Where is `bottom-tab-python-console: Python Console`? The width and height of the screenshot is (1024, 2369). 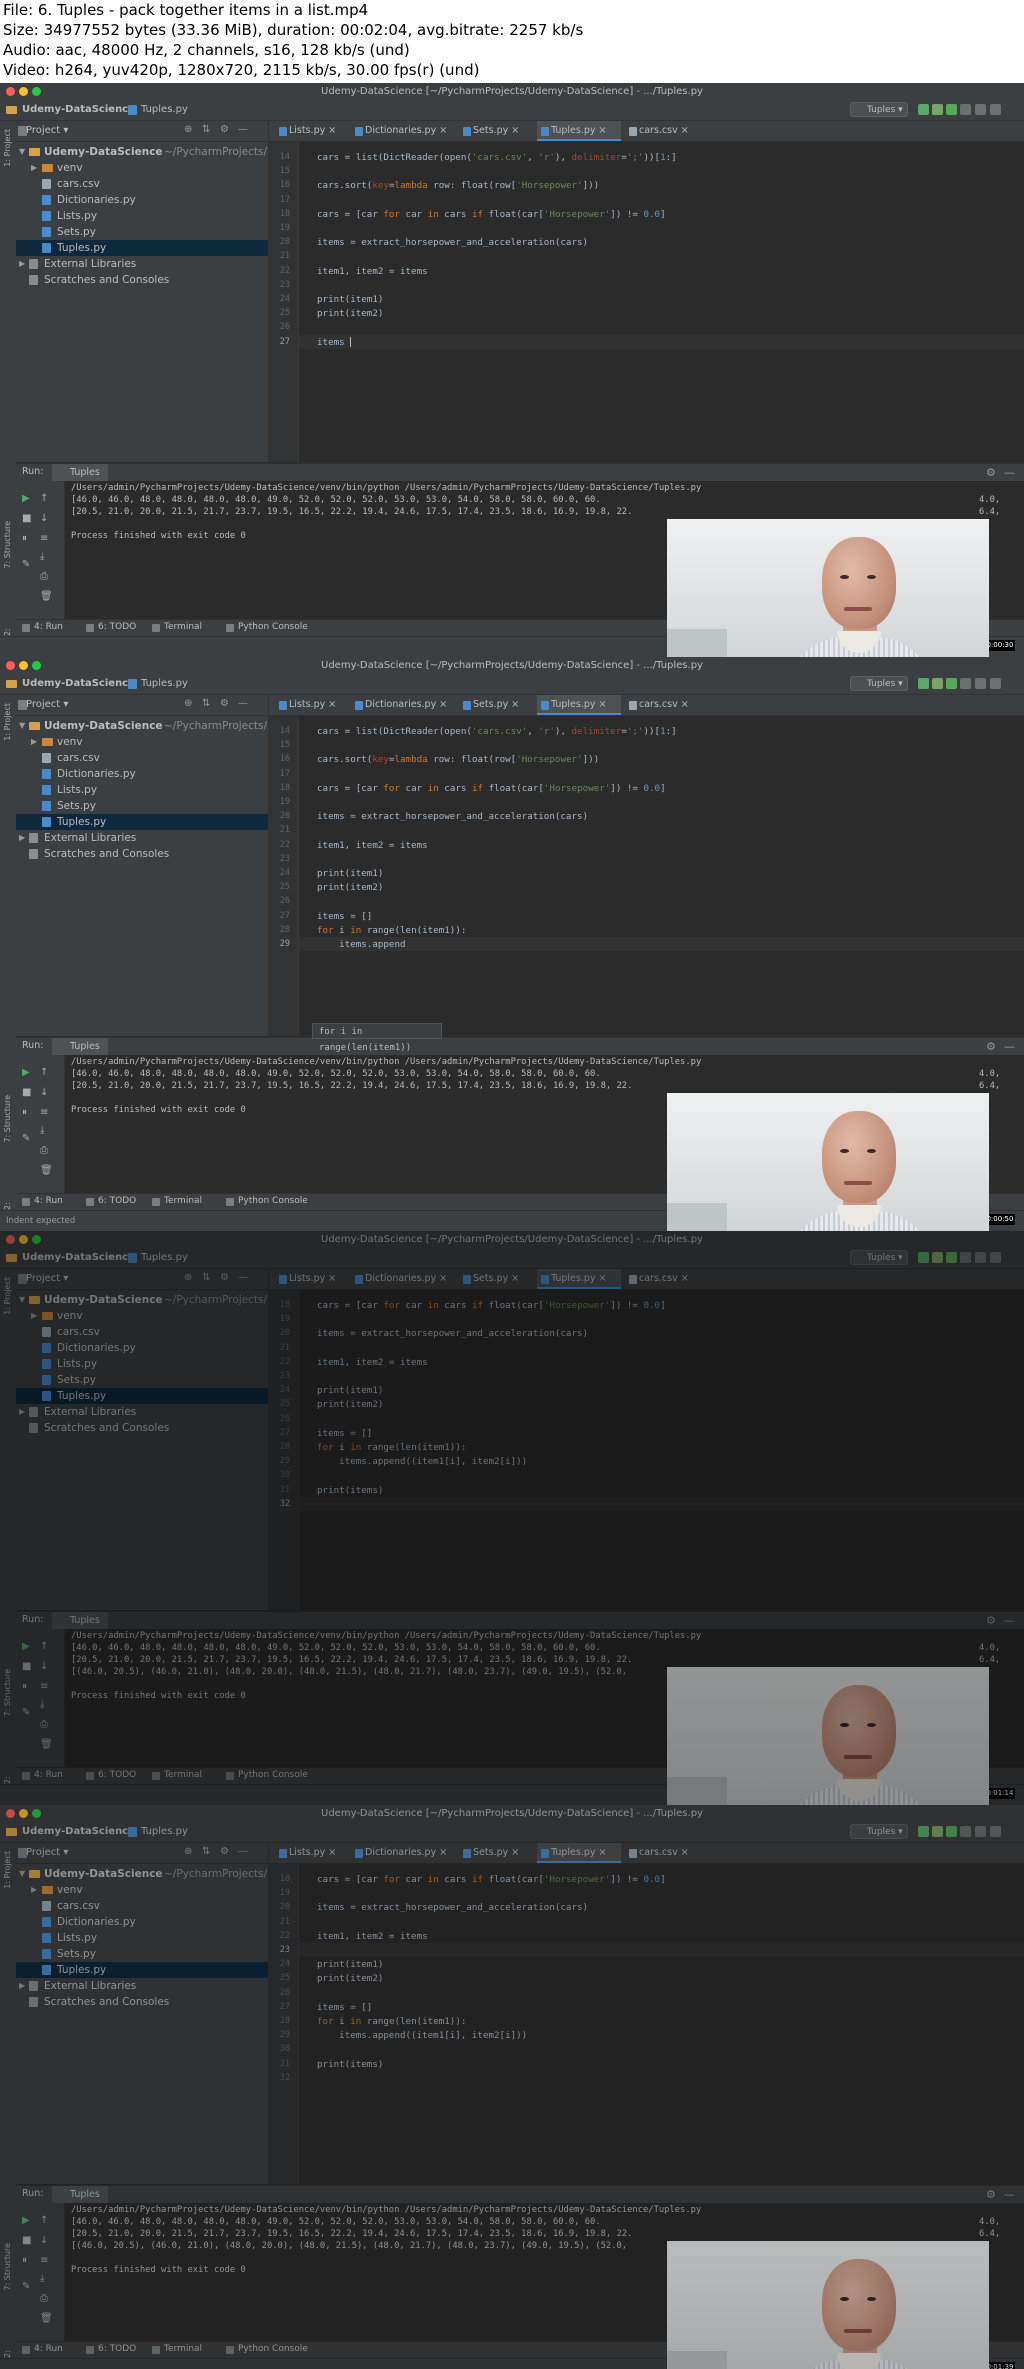
bottom-tab-python-console: Python Console is located at coordinates (267, 1201).